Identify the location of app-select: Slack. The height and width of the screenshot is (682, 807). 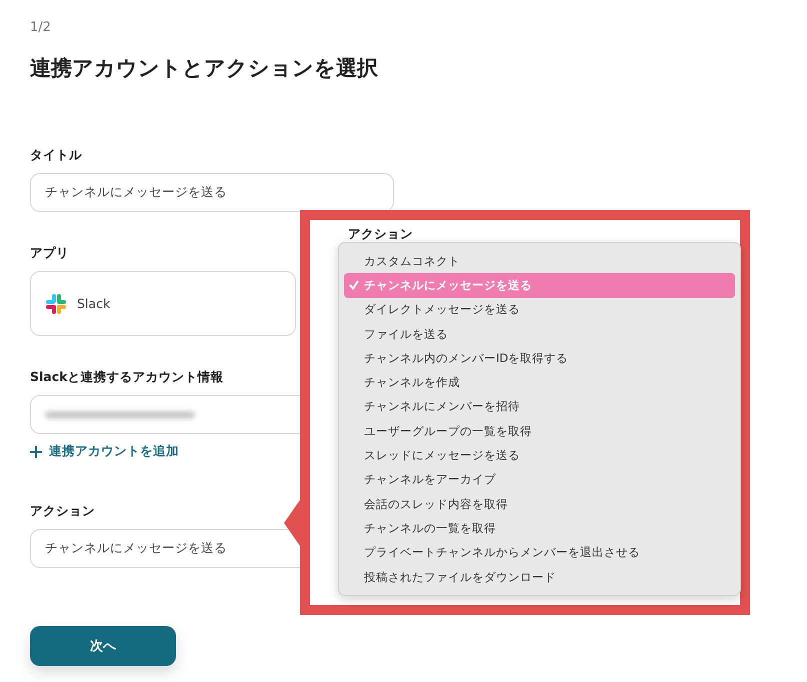
(163, 303).